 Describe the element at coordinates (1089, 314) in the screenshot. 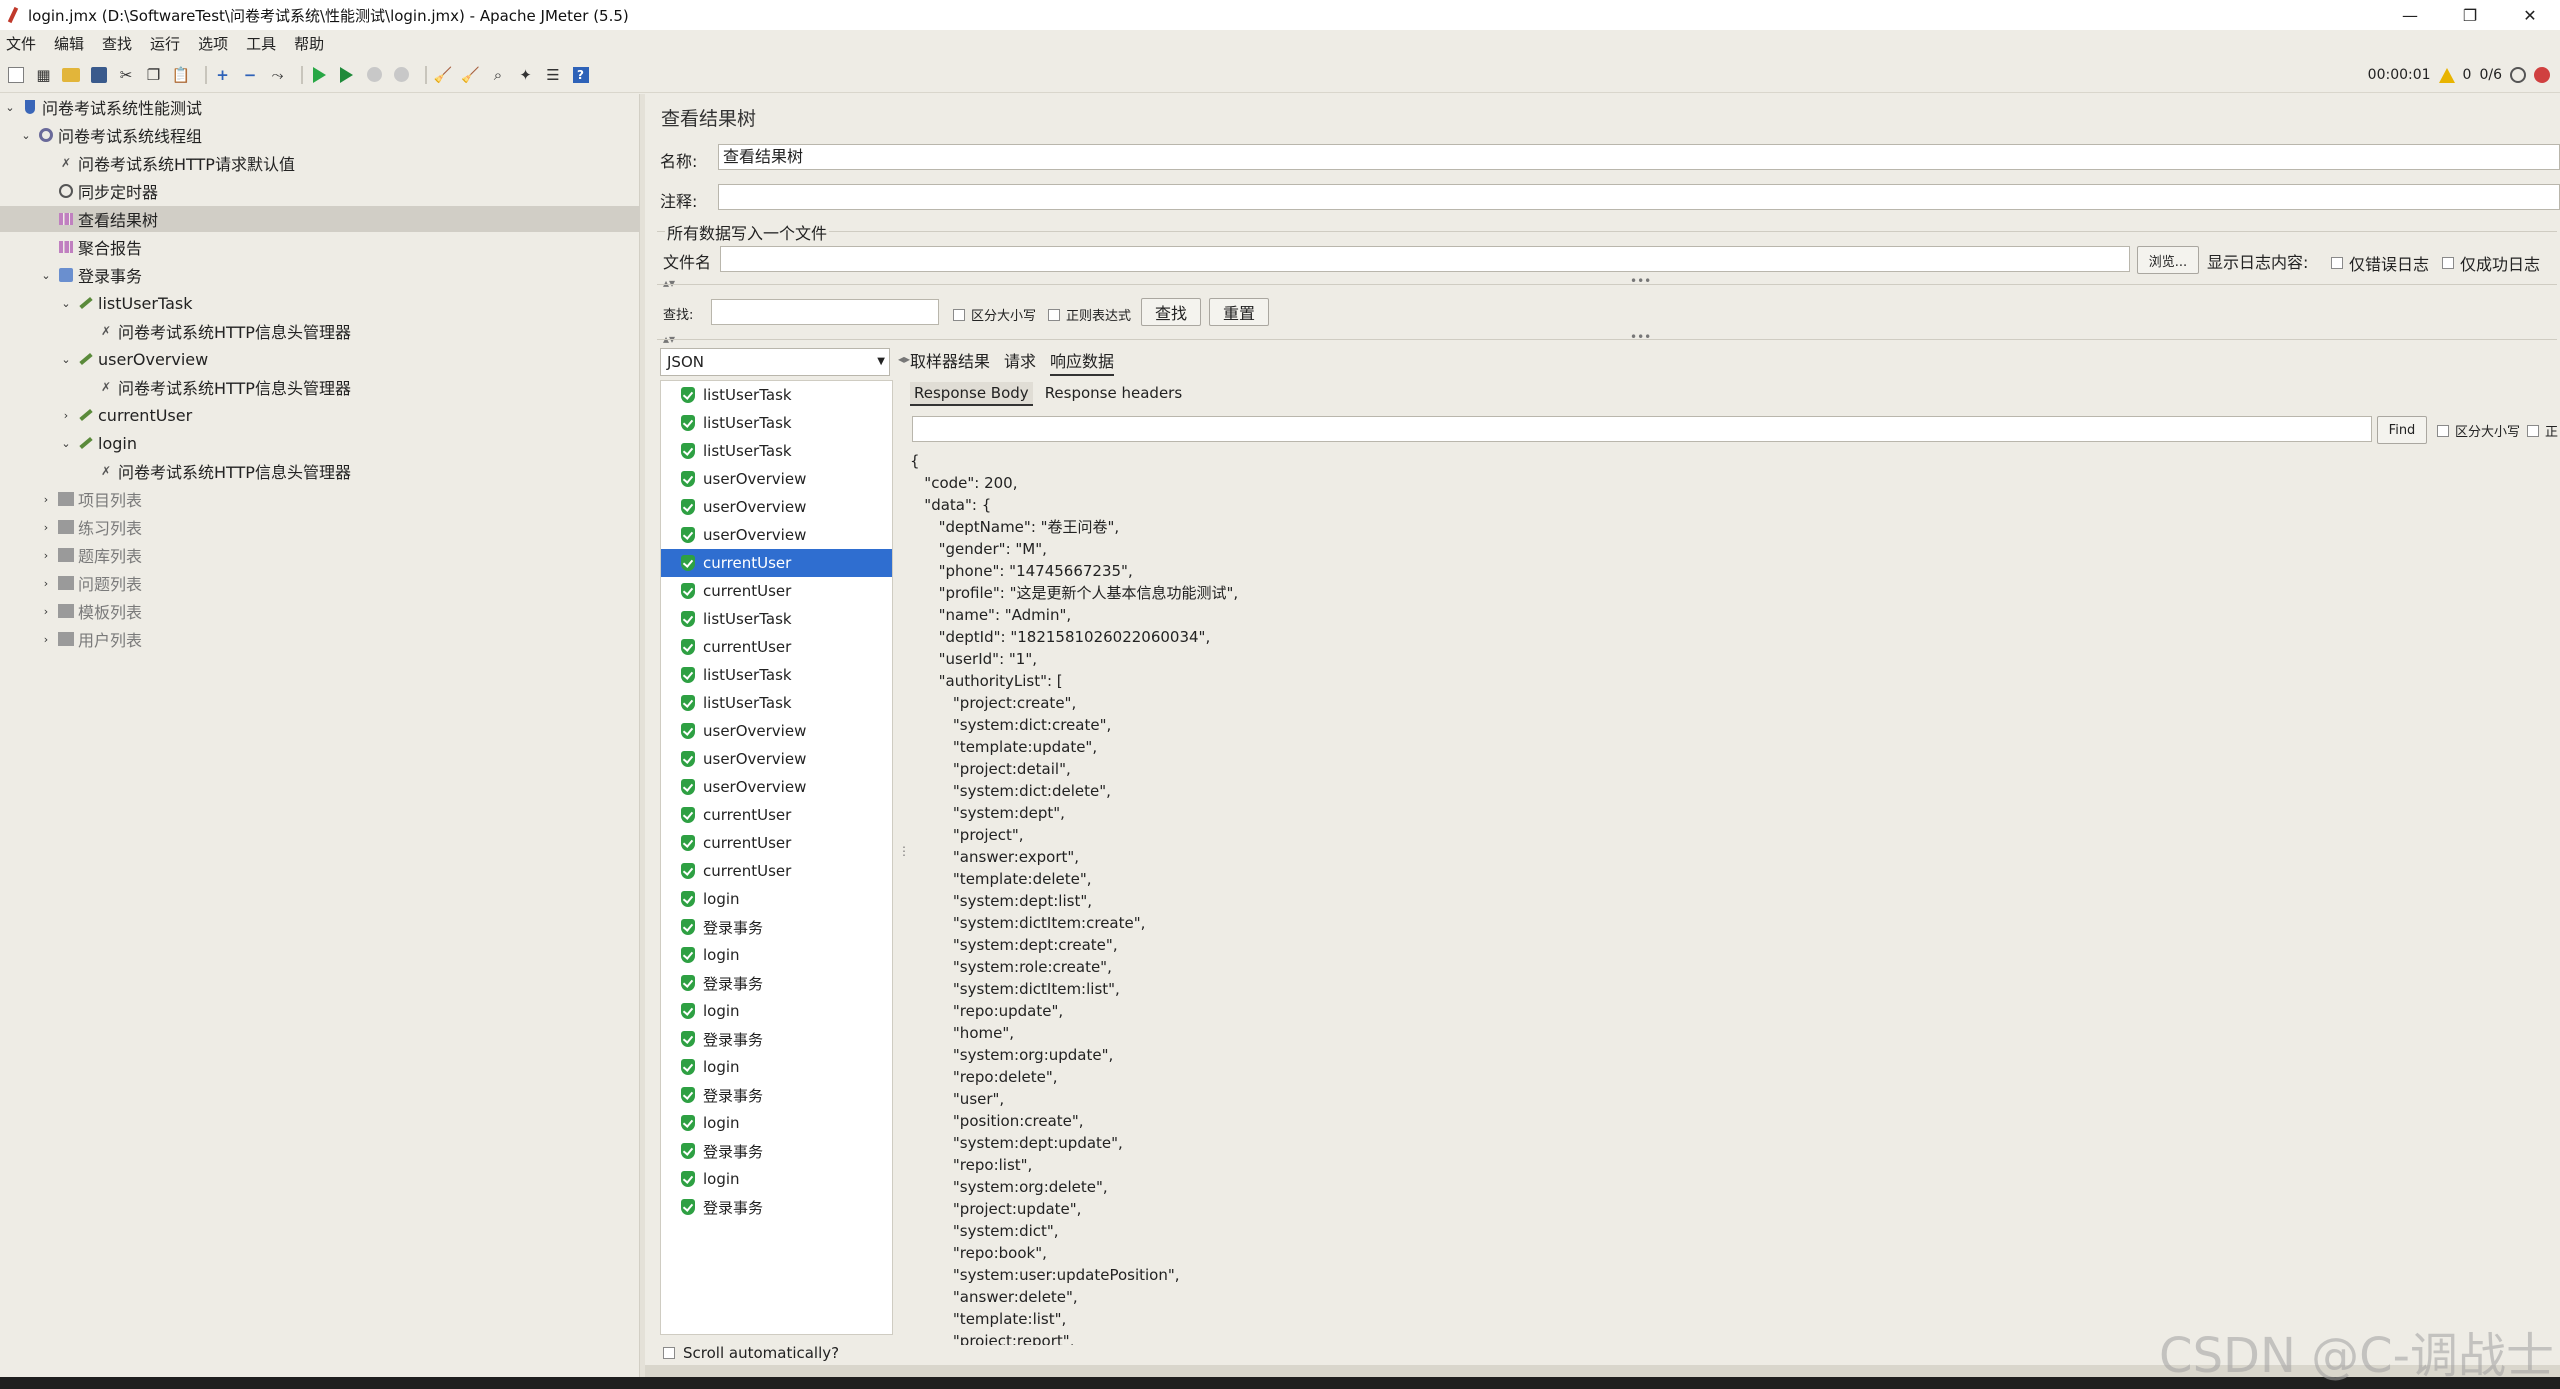

I see `regex-checkbox: 正则表达式` at that location.